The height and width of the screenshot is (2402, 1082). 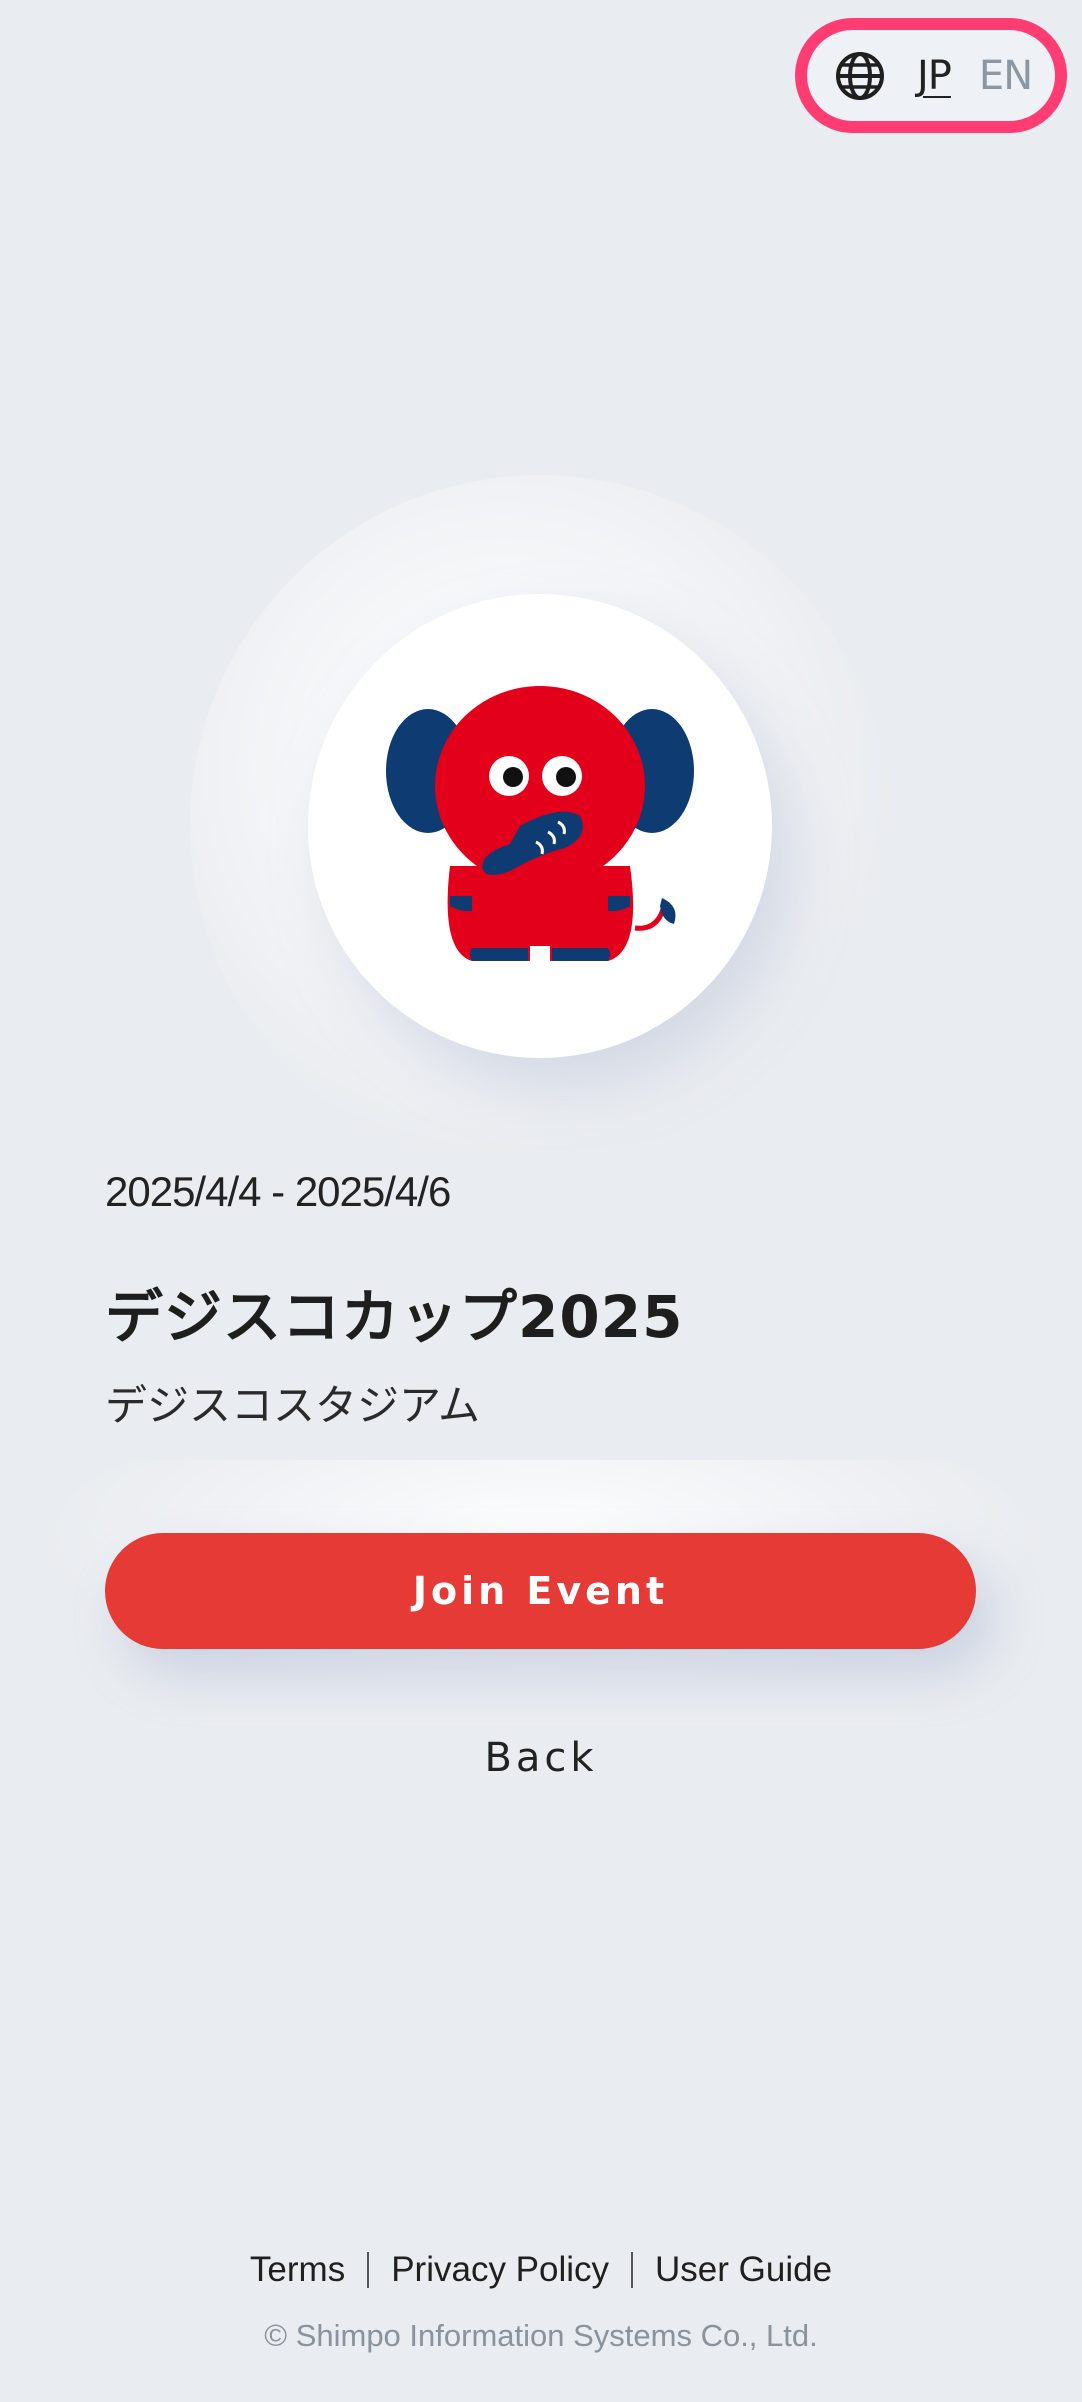 What do you see at coordinates (1006, 76) in the screenshot?
I see `language-option-en: EN` at bounding box center [1006, 76].